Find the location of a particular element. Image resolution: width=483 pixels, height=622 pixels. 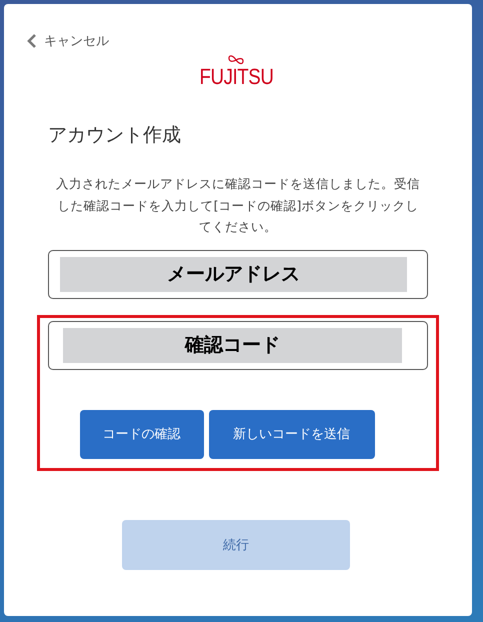

logo-text: FUJITSU is located at coordinates (236, 77).